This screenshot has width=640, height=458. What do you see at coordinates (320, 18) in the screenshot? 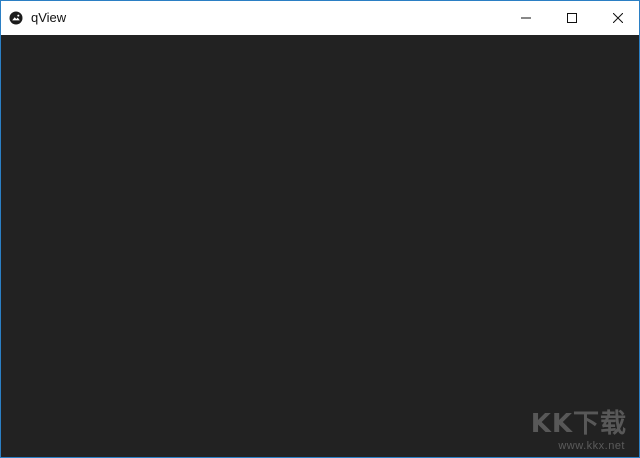
I see `title-bar: qView` at bounding box center [320, 18].